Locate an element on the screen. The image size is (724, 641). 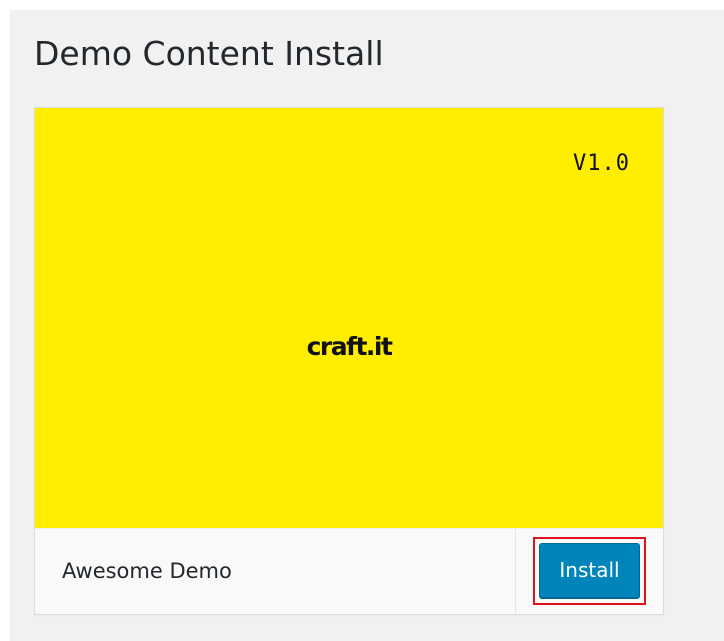
page-title: Demo Content Install is located at coordinates (209, 53).